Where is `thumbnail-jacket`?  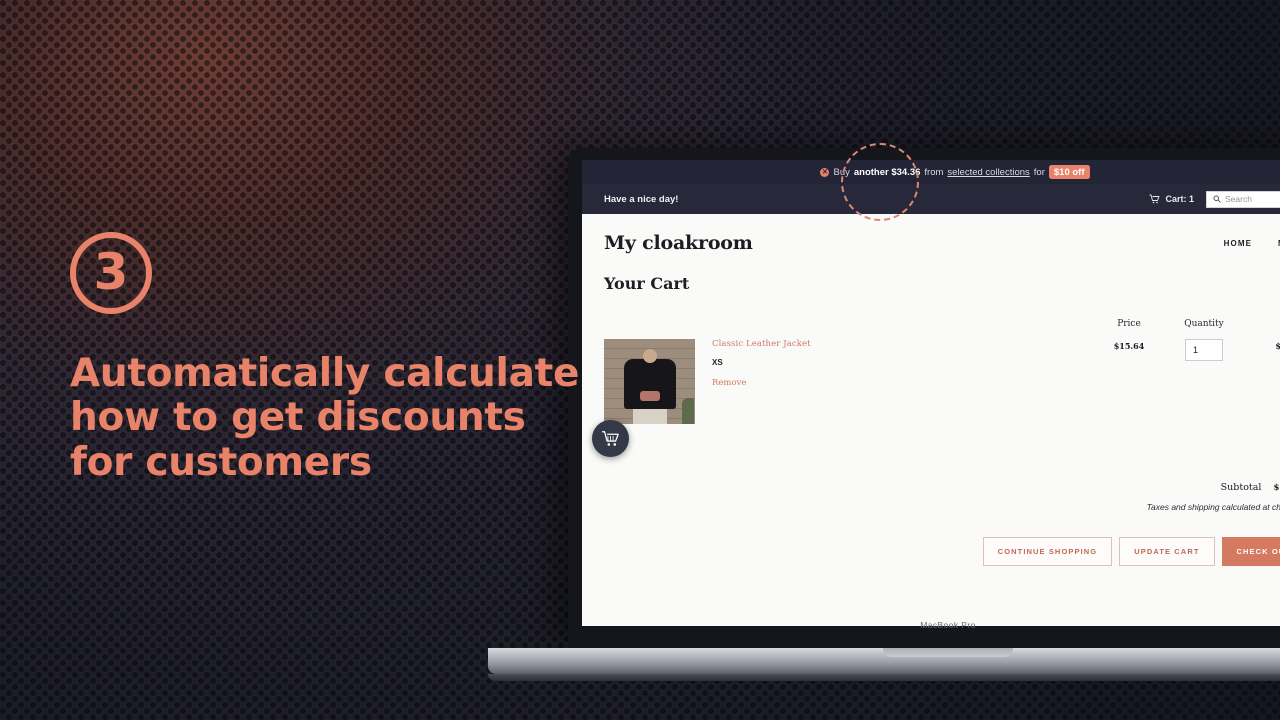
thumbnail-jacket is located at coordinates (649, 384).